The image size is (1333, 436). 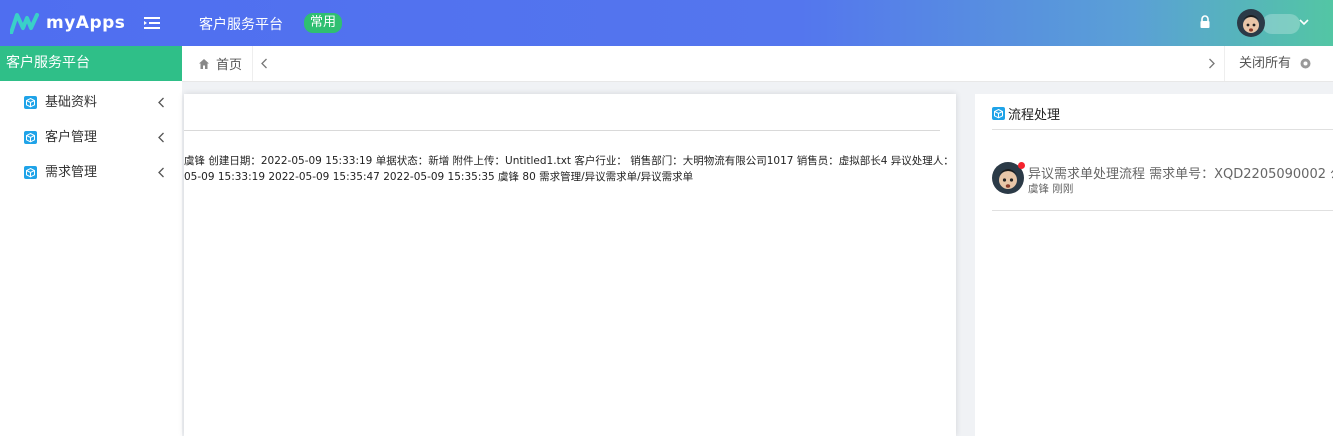 I want to click on close-all-button: 关闭所有, so click(x=1265, y=63).